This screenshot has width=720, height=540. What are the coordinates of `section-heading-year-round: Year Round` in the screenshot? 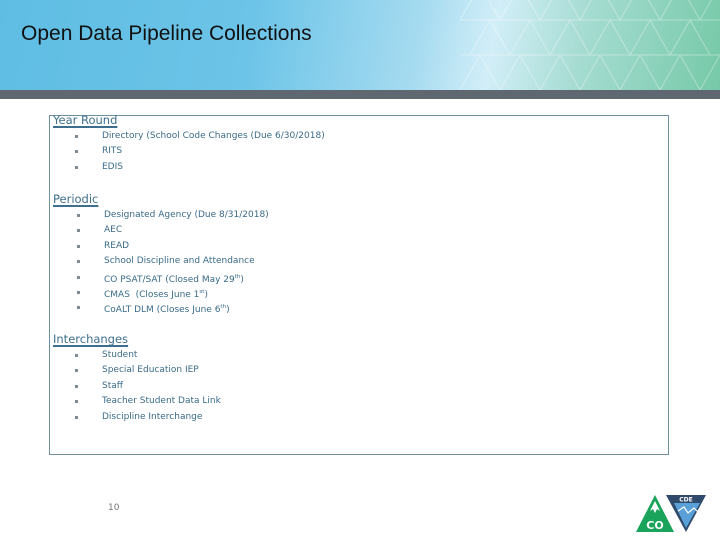 It's located at (85, 120).